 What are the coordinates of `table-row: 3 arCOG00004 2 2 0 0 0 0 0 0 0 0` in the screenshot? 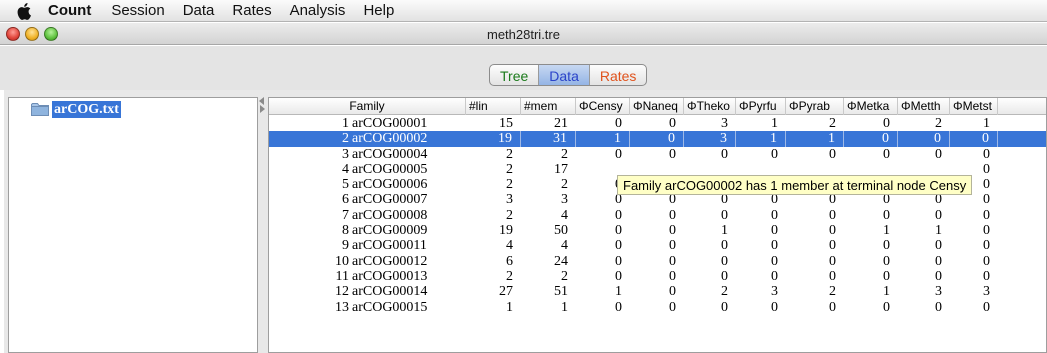 It's located at (657, 154).